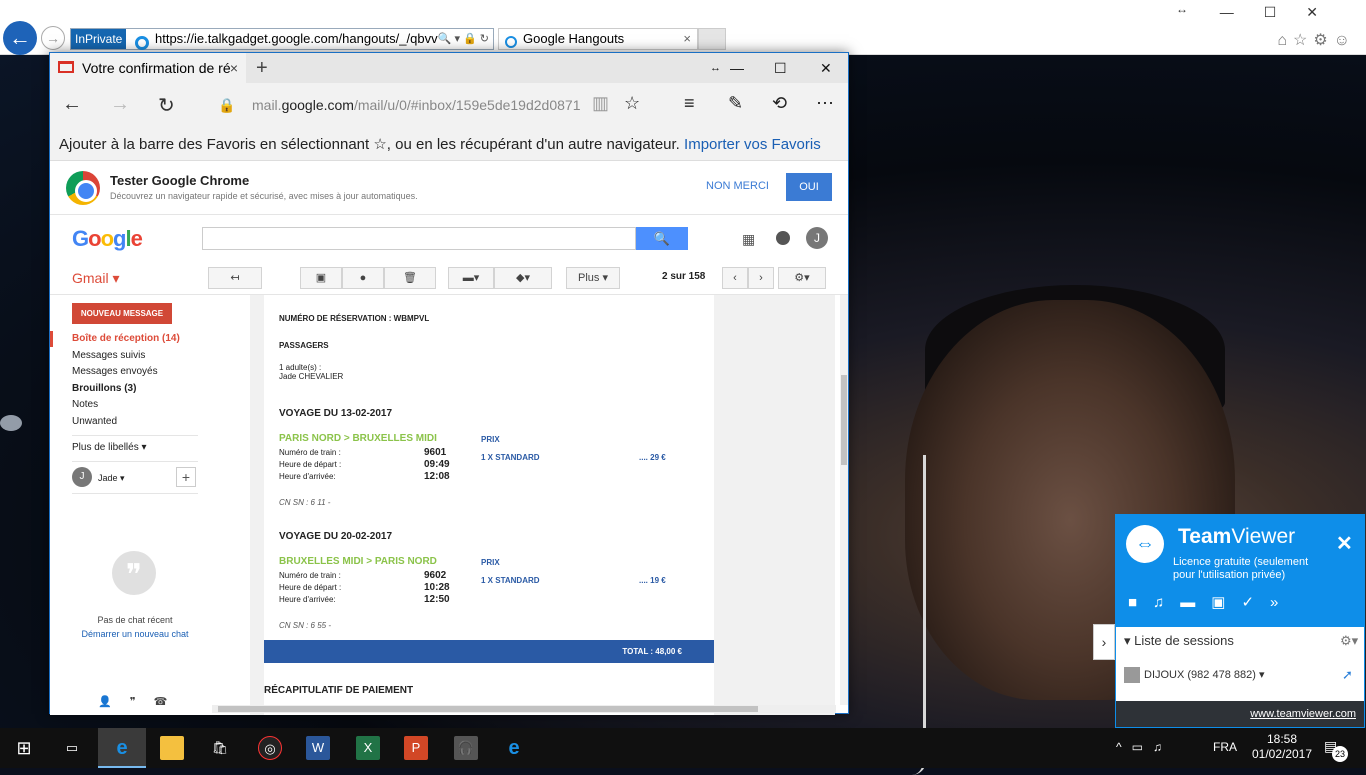  What do you see at coordinates (1336, 750) in the screenshot?
I see `action-center-icon: ▤ 23` at bounding box center [1336, 750].